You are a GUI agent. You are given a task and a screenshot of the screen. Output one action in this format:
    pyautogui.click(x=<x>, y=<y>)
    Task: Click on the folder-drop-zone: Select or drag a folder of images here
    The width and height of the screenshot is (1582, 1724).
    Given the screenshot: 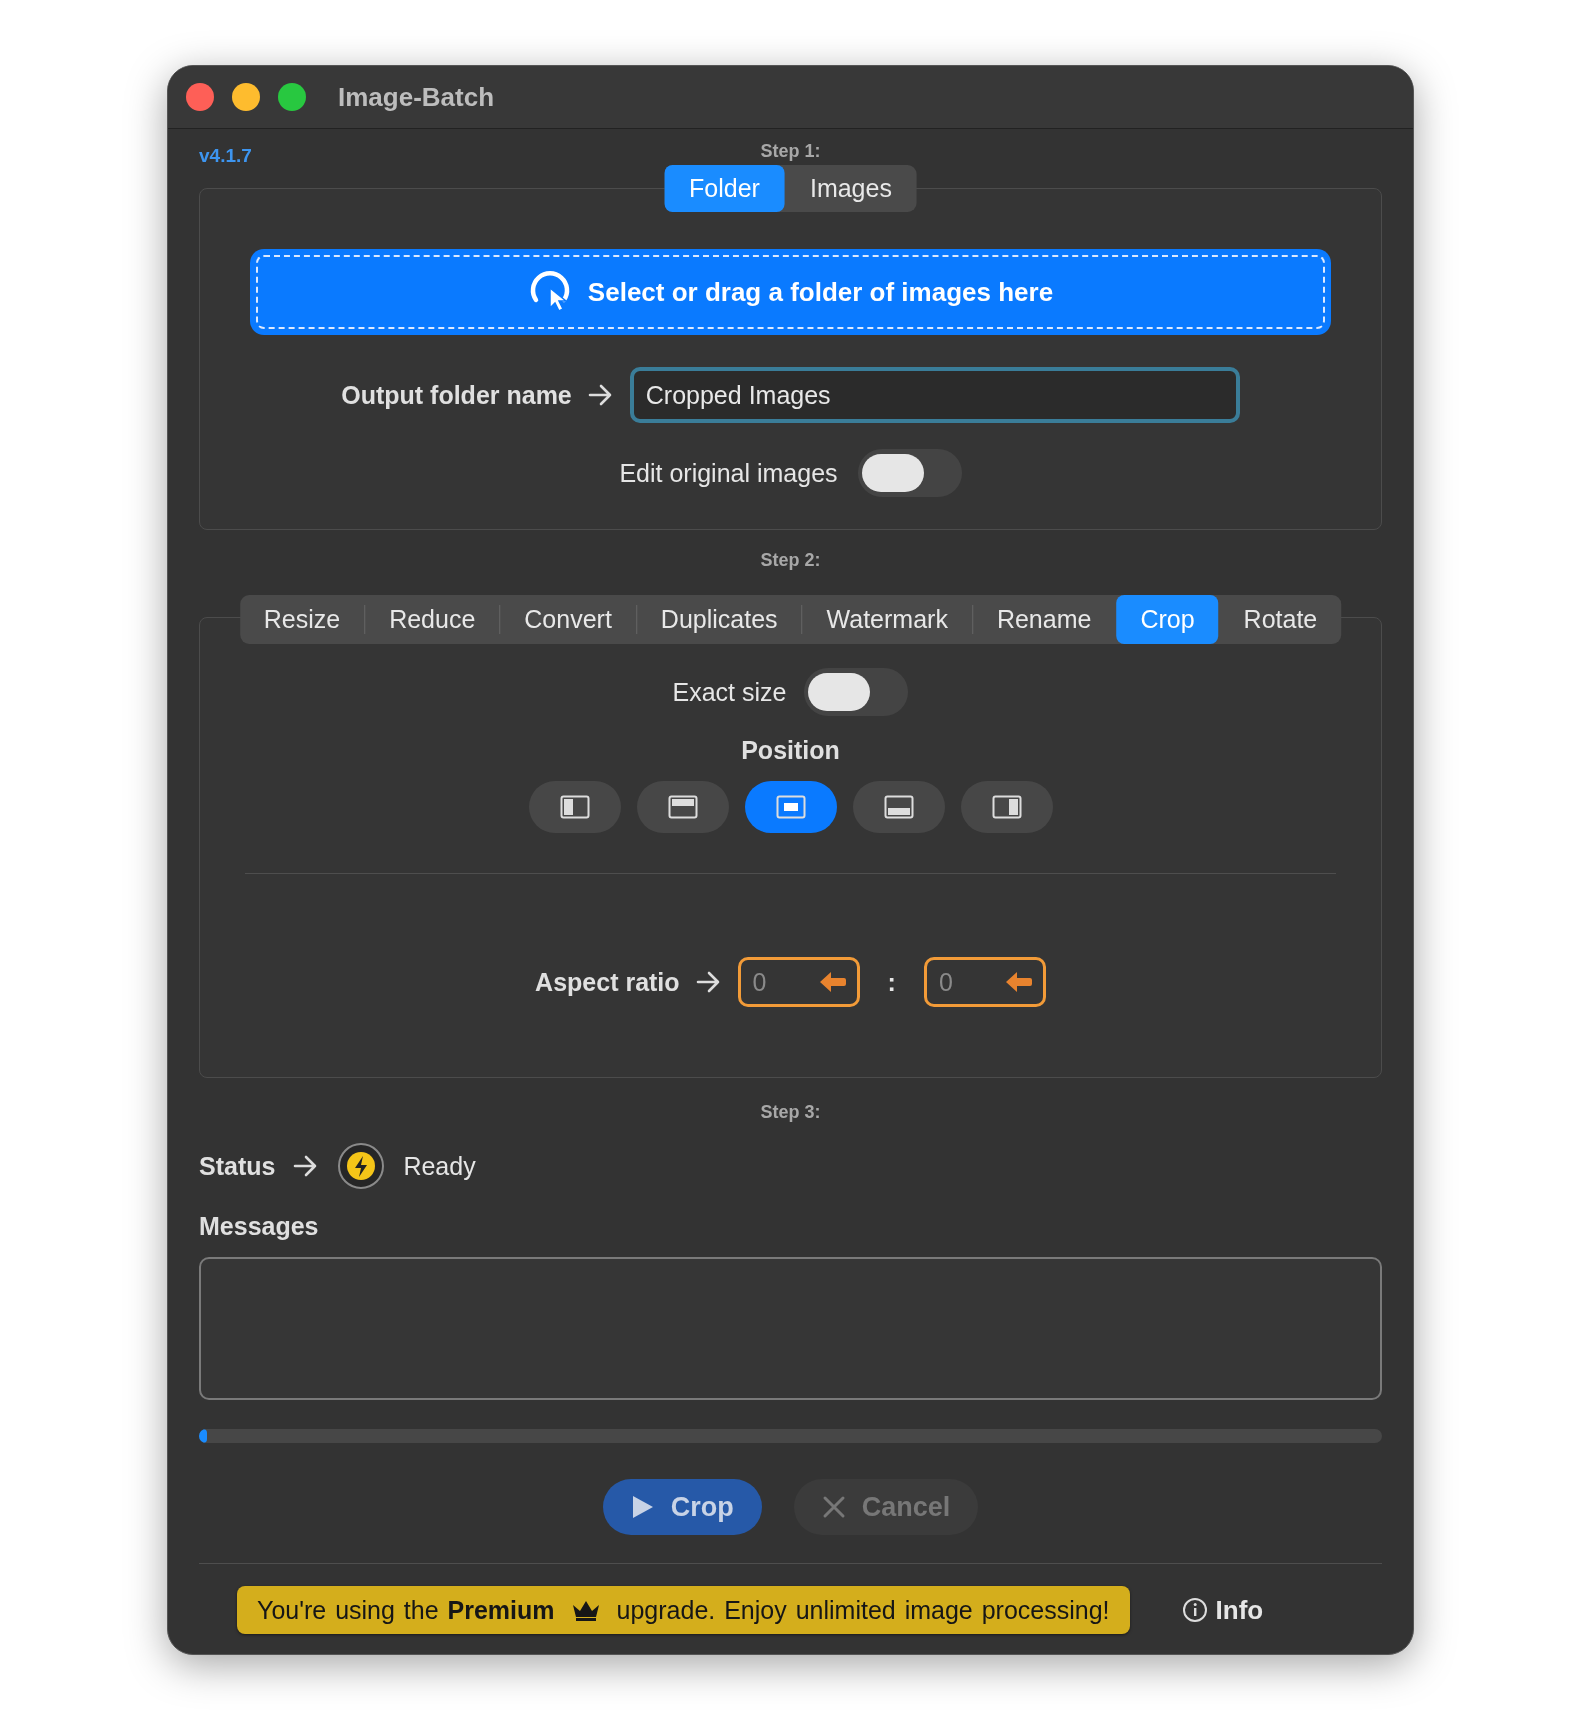 What is the action you would take?
    pyautogui.click(x=790, y=292)
    